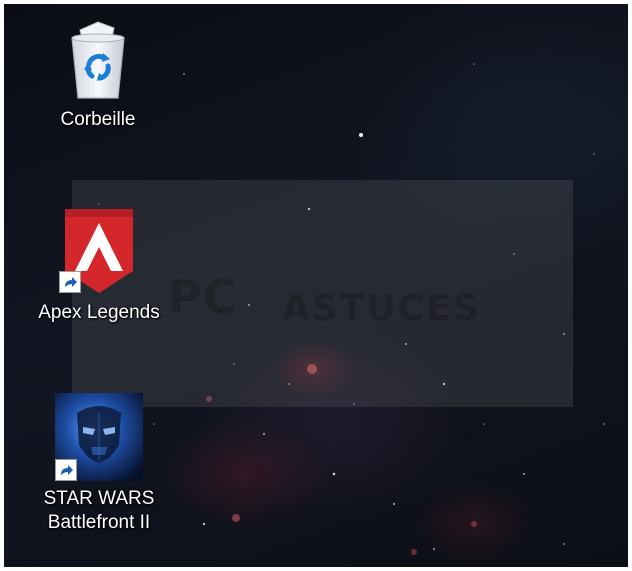 The image size is (632, 571). I want to click on recycle-bin-desktop-icon: Corbeille, so click(98, 75).